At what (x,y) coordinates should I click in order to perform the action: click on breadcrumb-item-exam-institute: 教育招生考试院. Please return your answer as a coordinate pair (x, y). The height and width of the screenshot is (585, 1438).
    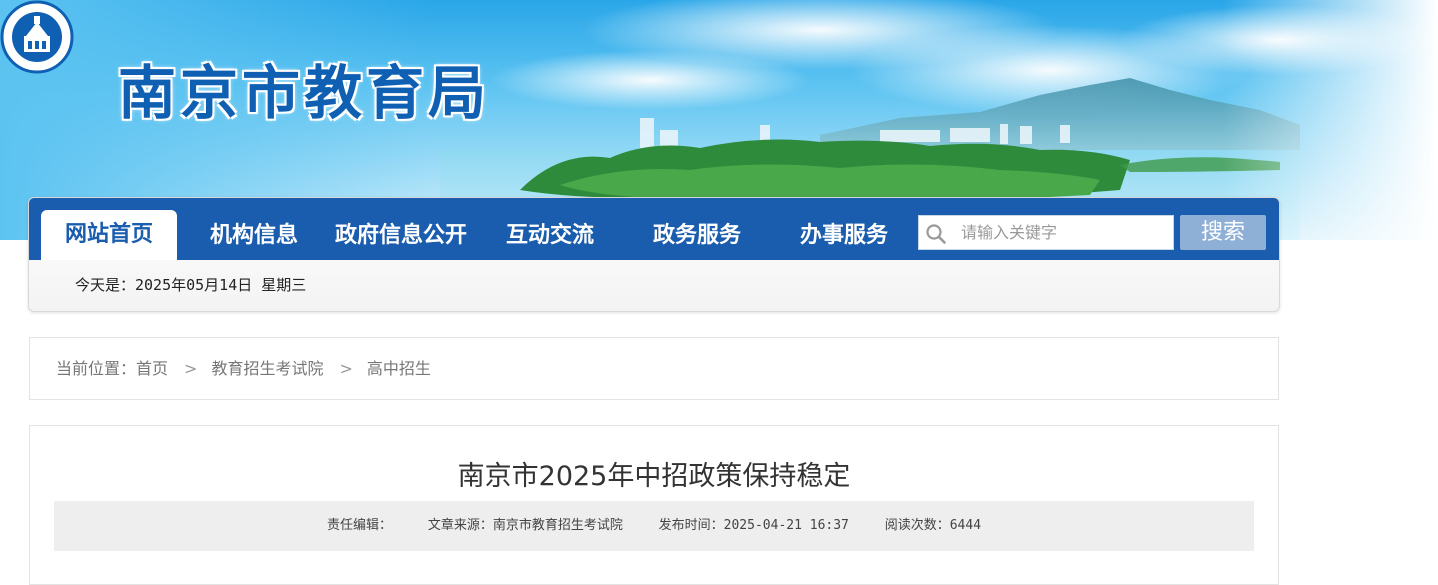
    Looking at the image, I should click on (267, 368).